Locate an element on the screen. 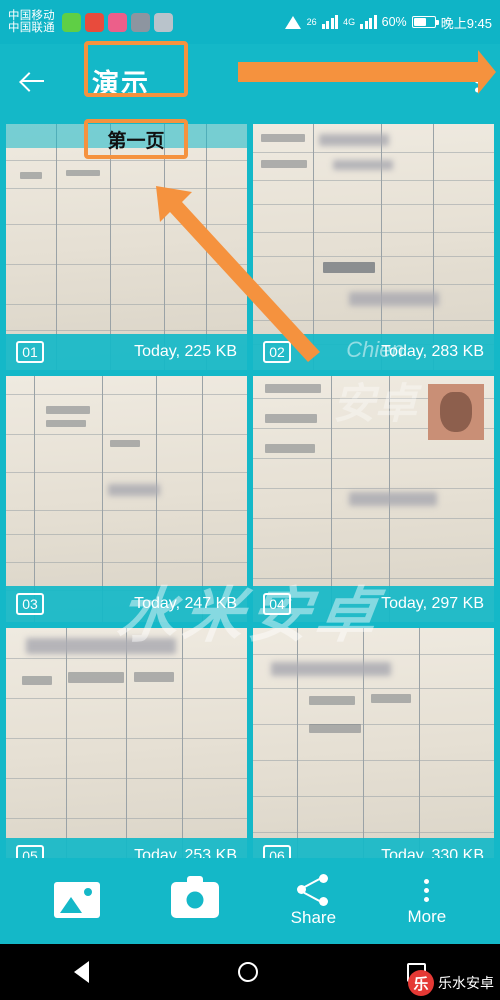 The height and width of the screenshot is (1000, 500). overflow-menu-icon is located at coordinates (477, 81).